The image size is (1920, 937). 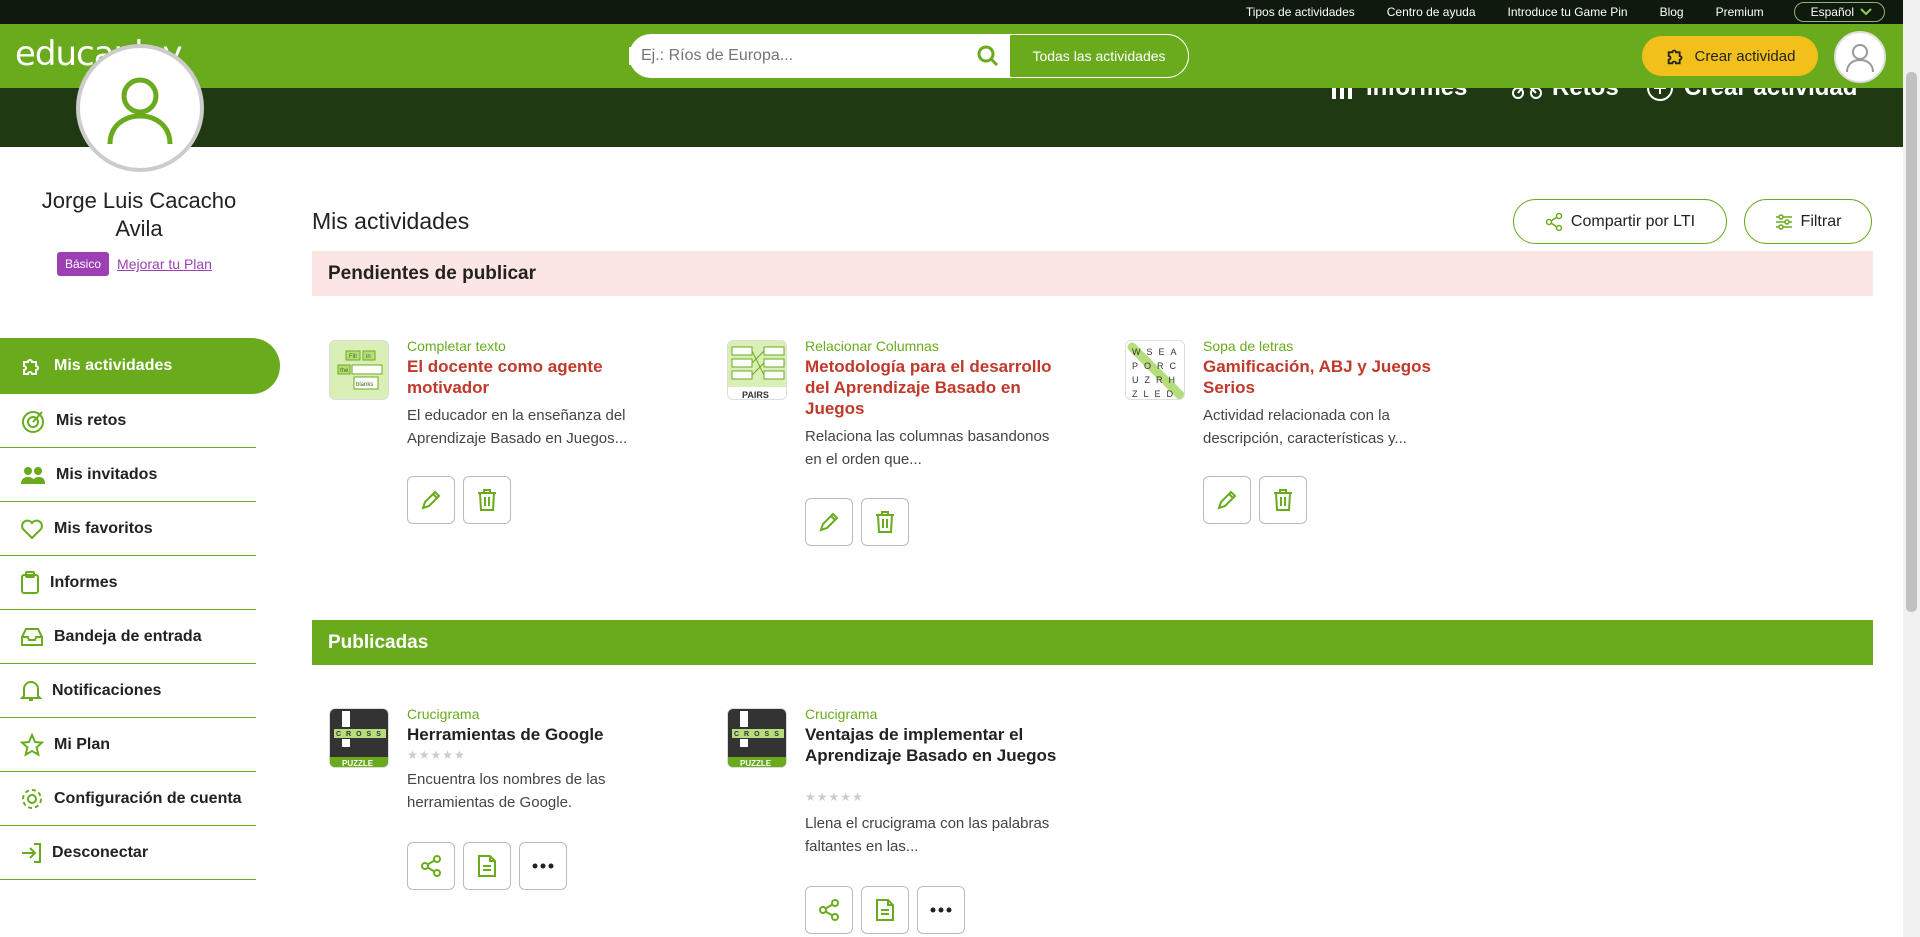 I want to click on svg-text: PUZZLE, so click(x=358, y=763).